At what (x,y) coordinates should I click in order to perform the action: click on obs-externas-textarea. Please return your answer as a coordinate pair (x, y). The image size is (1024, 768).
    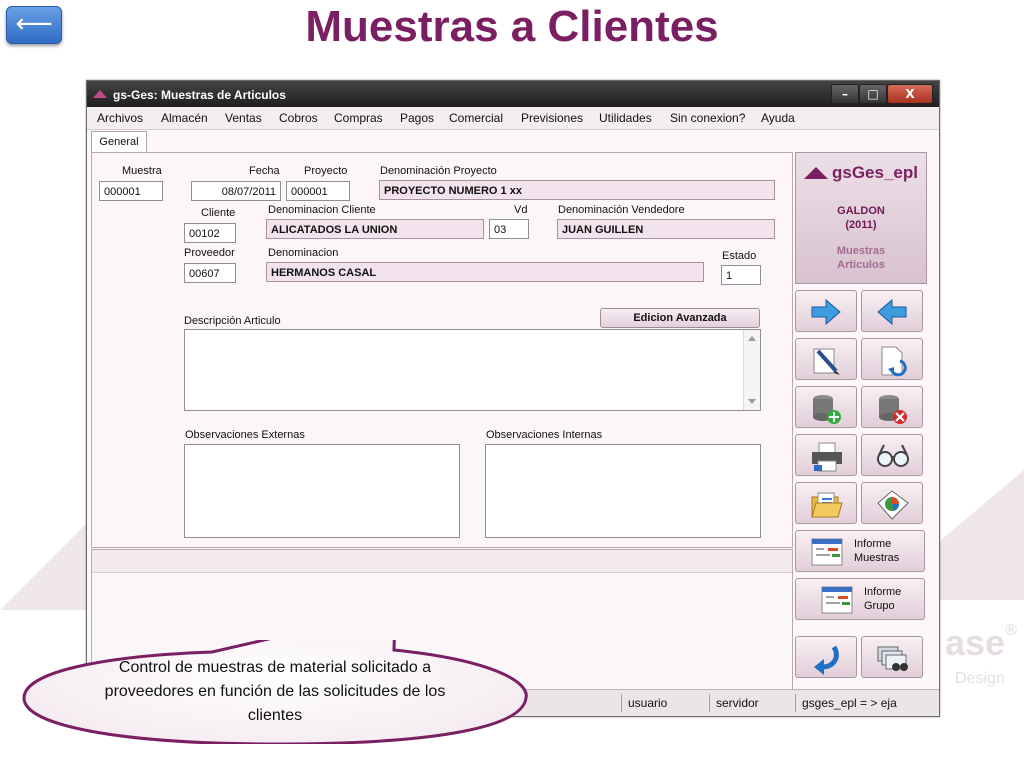
    Looking at the image, I should click on (322, 491).